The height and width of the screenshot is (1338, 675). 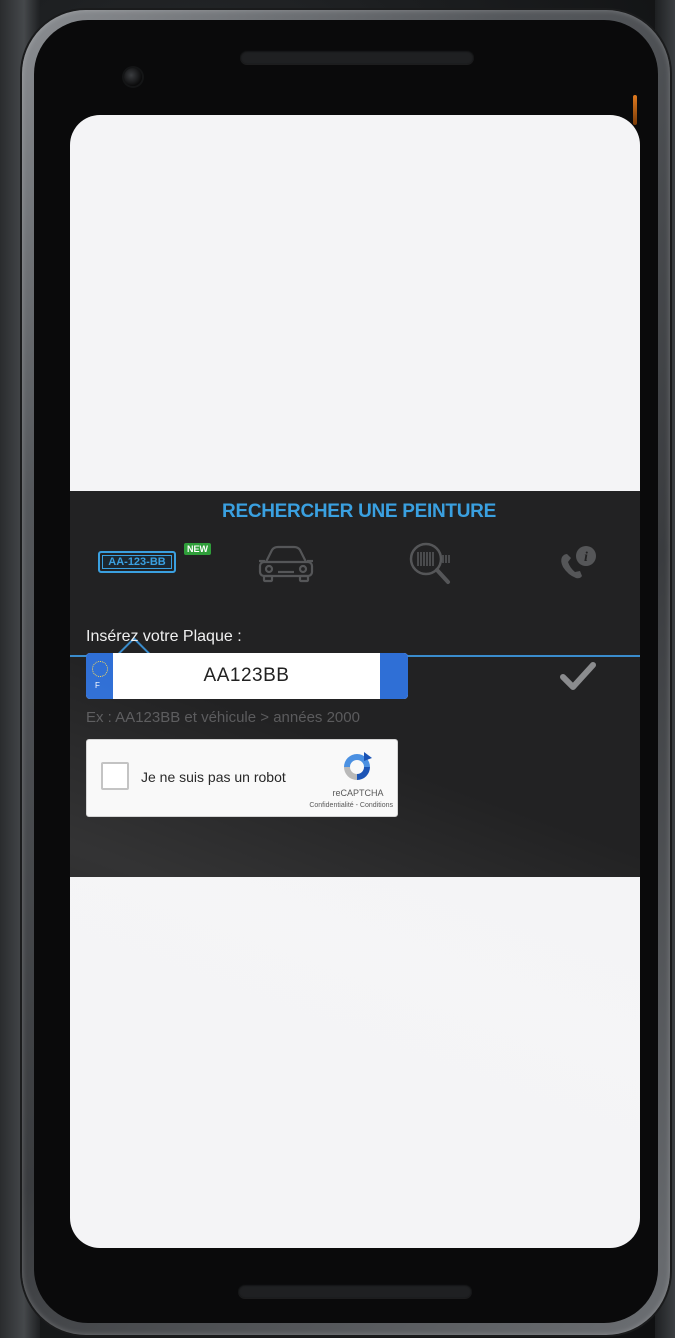 I want to click on tab-contact: i, so click(x=578, y=563).